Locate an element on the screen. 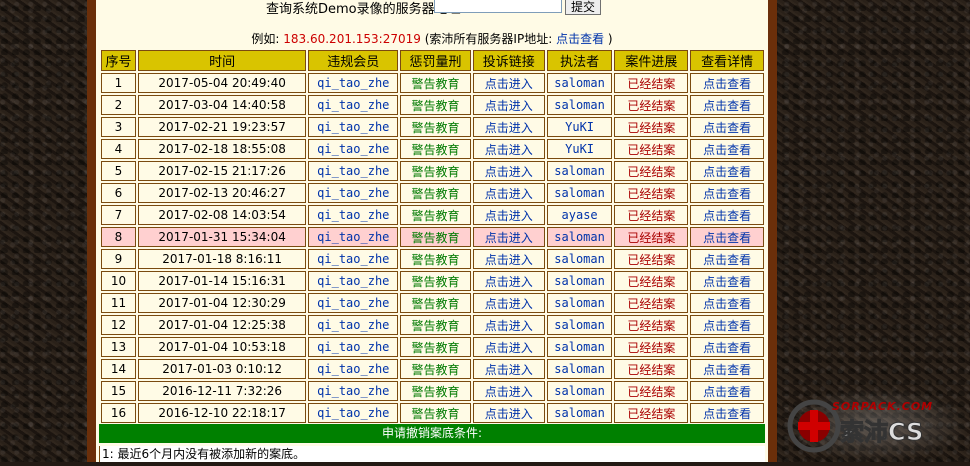  cell-num: 4 is located at coordinates (118, 149).